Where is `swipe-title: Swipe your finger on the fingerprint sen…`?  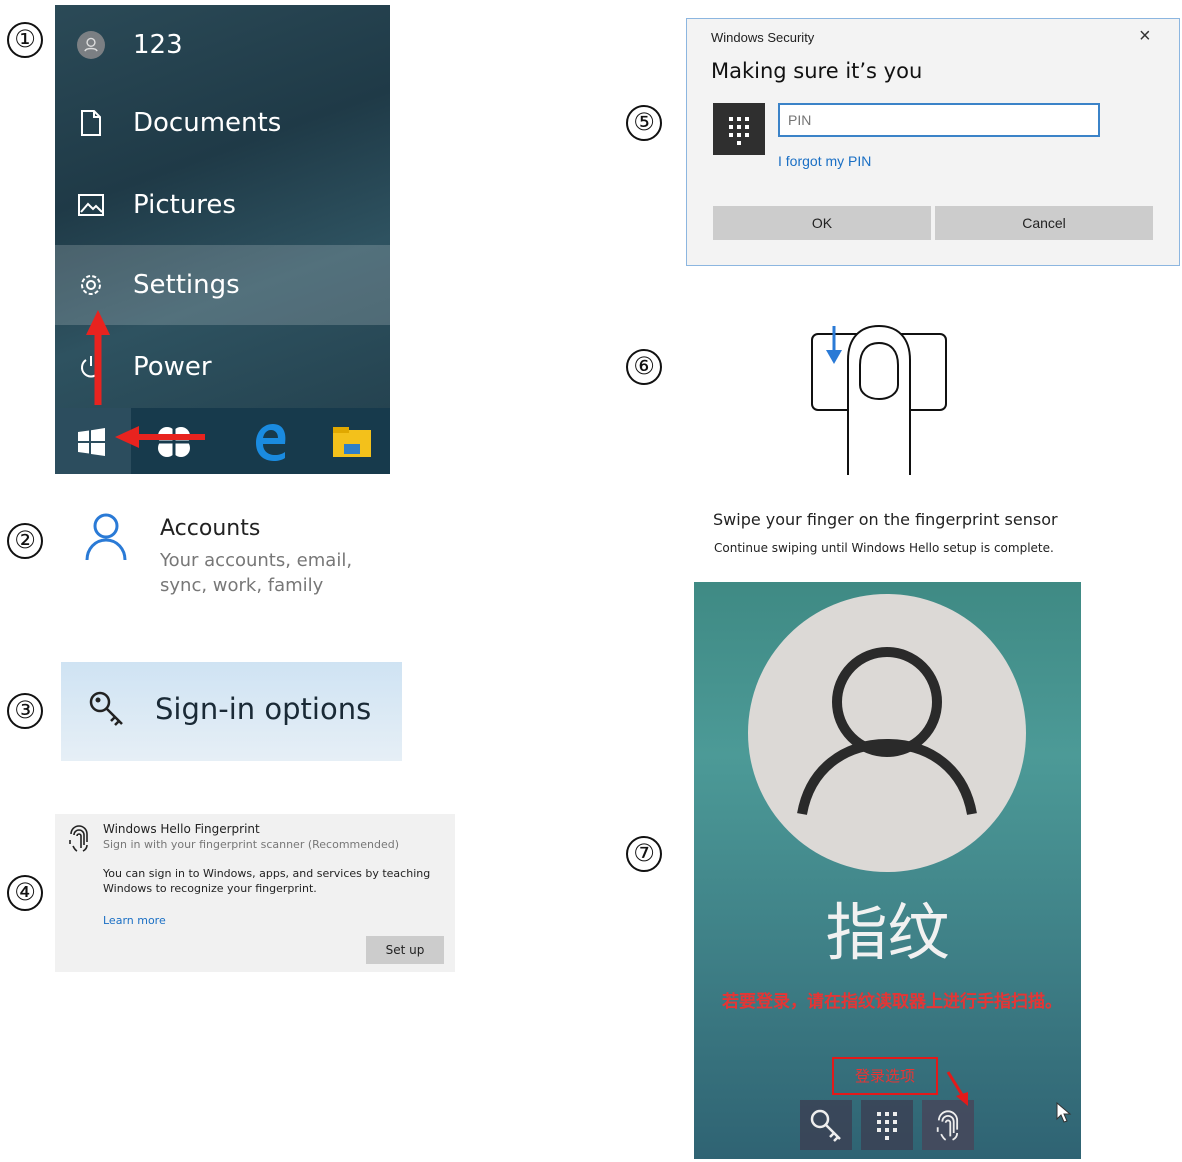
swipe-title: Swipe your finger on the fingerprint sen… is located at coordinates (885, 519).